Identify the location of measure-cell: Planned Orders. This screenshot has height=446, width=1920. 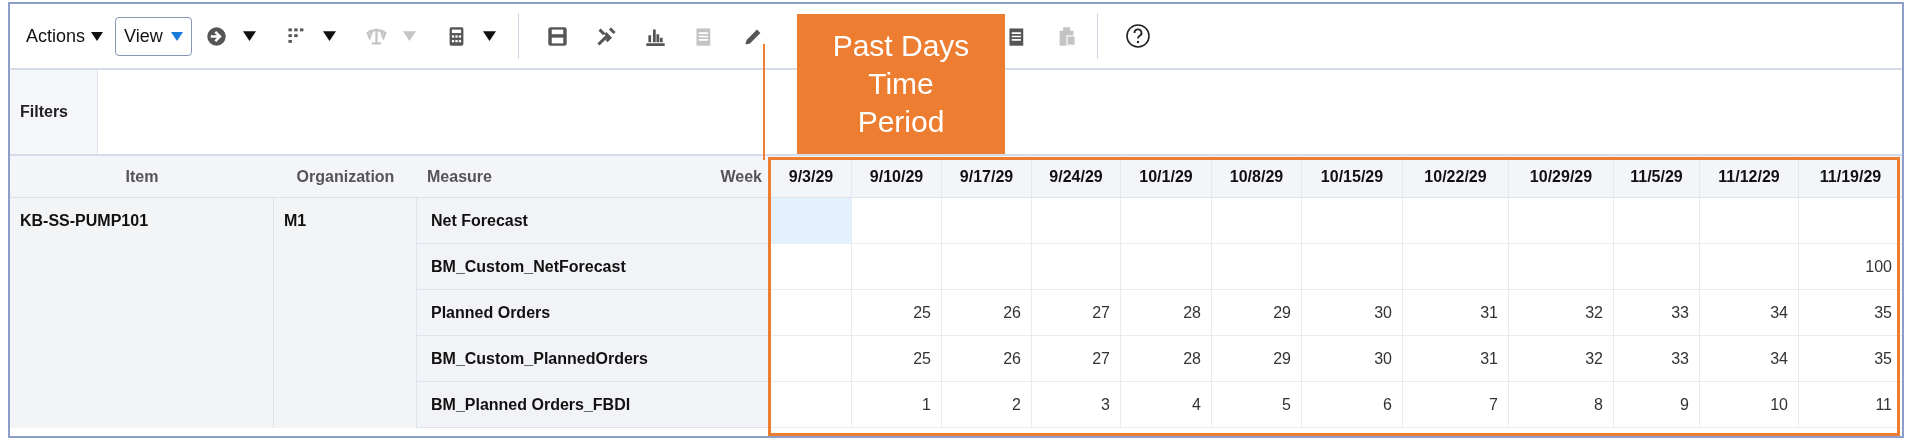
(593, 313).